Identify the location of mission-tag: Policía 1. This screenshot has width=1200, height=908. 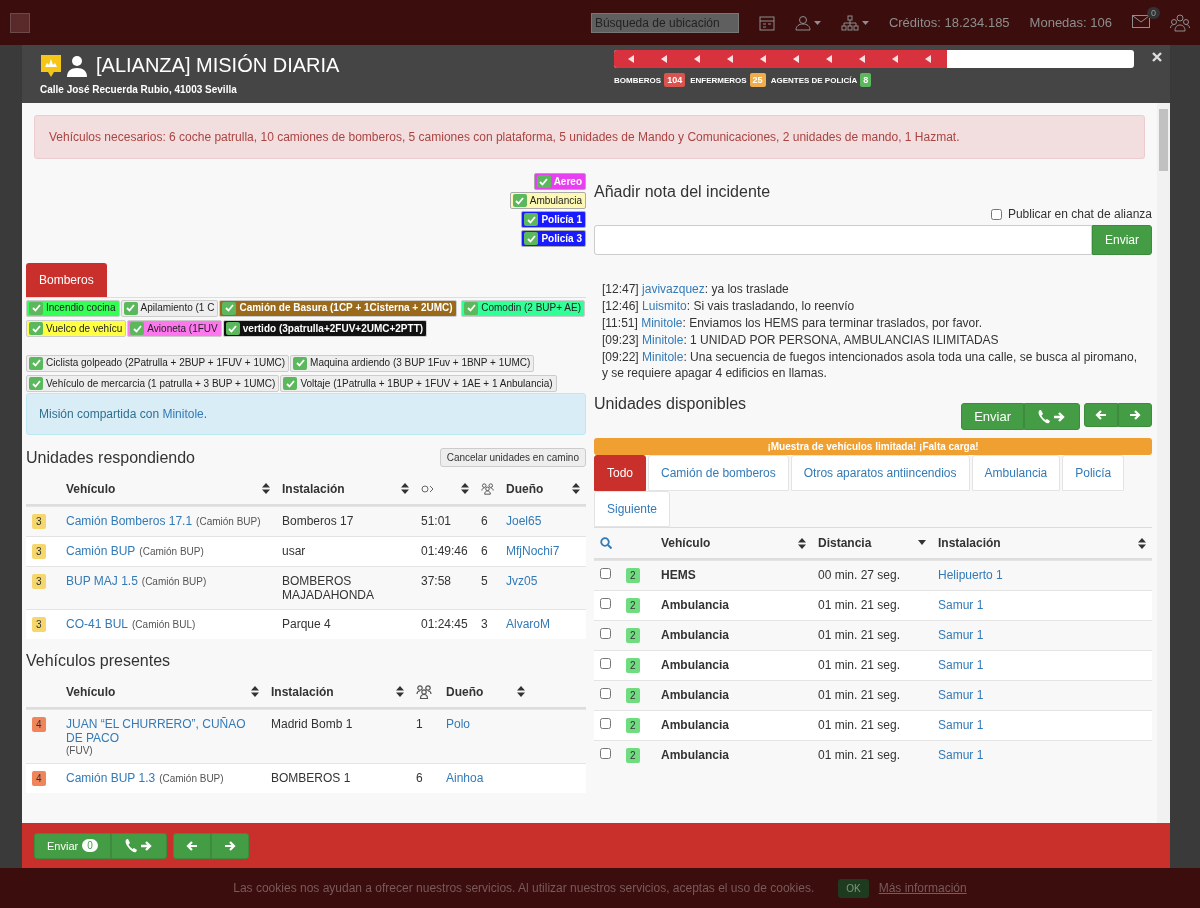
(553, 219).